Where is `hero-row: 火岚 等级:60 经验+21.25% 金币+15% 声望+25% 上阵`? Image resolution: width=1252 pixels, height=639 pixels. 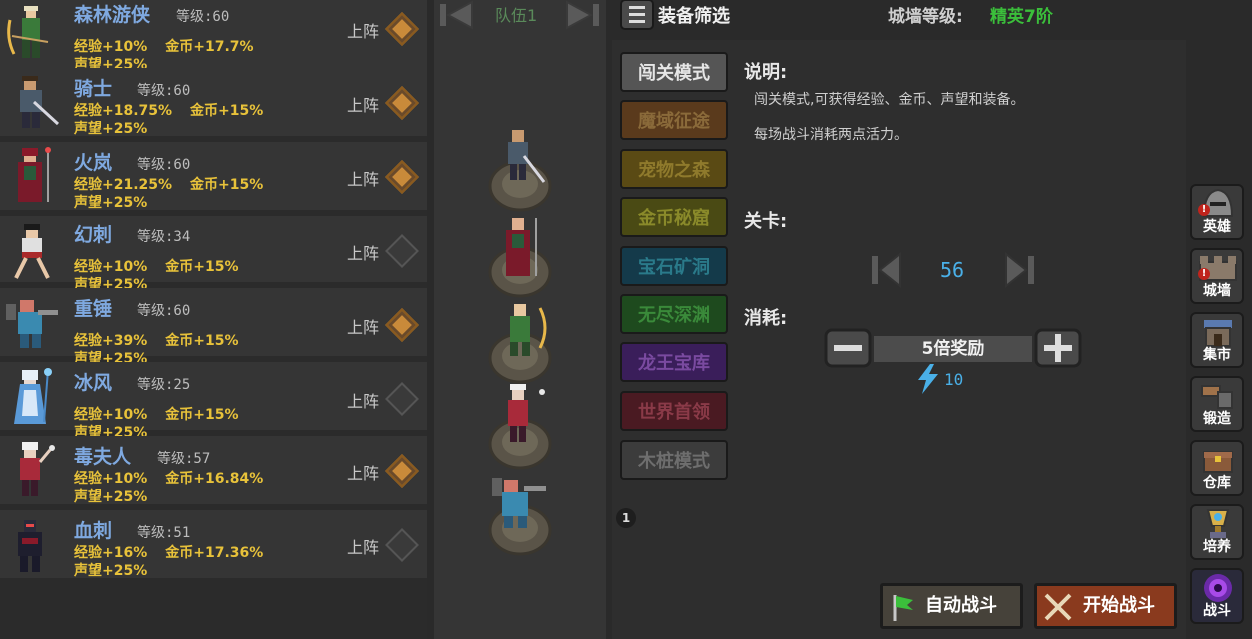
hero-row: 火岚 等级:60 经验+21.25% 金币+15% 声望+25% 上阵 is located at coordinates (213, 176).